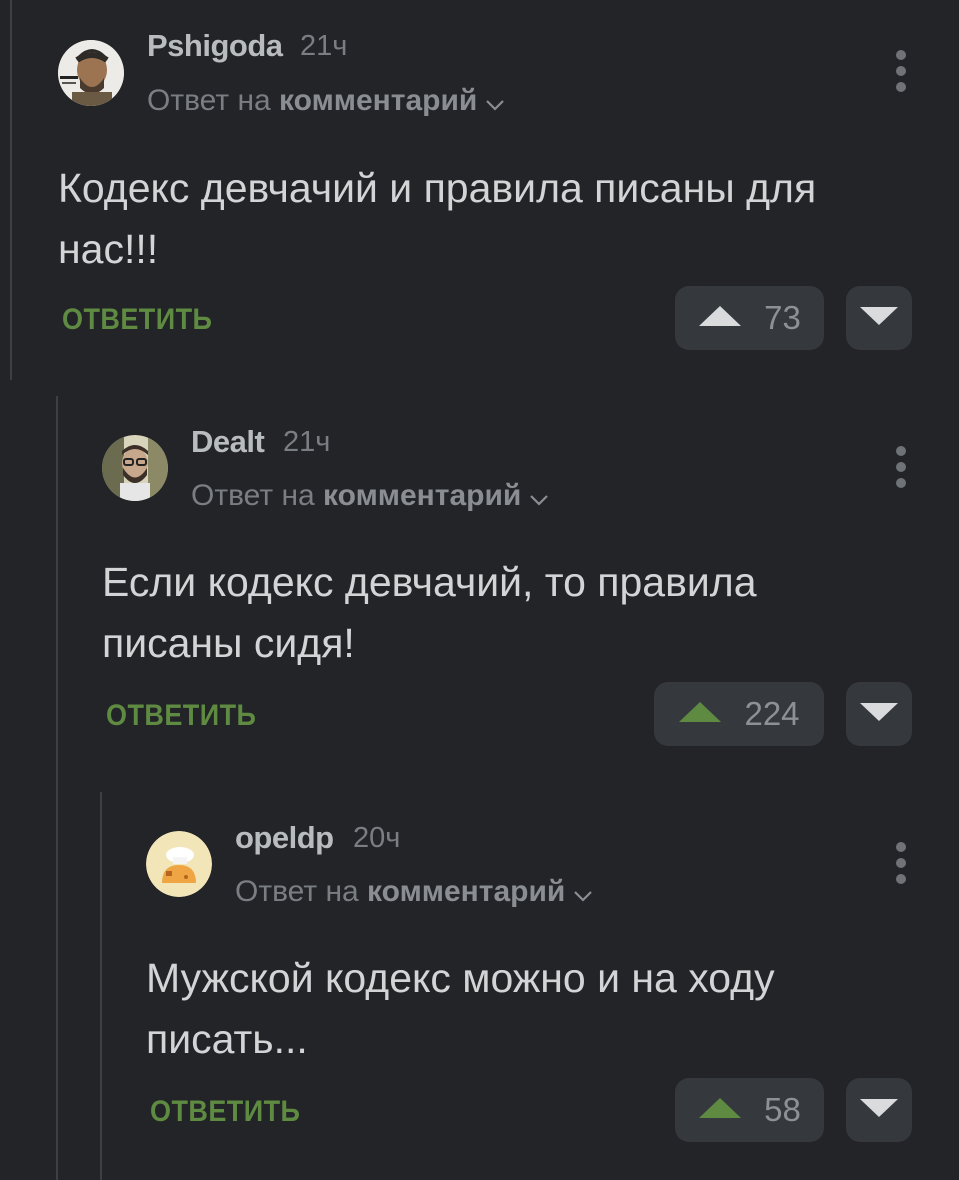  I want to click on rating-count: 58, so click(782, 1109).